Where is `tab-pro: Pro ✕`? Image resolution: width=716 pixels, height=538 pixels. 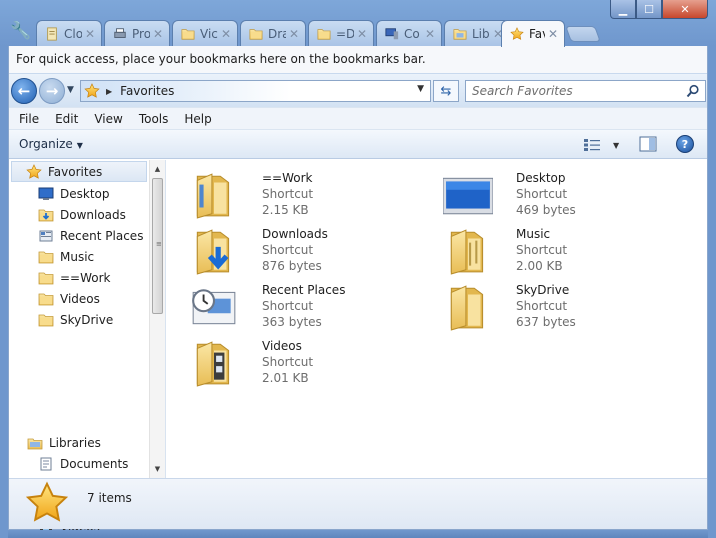
tab-pro: Pro ✕ is located at coordinates (137, 33).